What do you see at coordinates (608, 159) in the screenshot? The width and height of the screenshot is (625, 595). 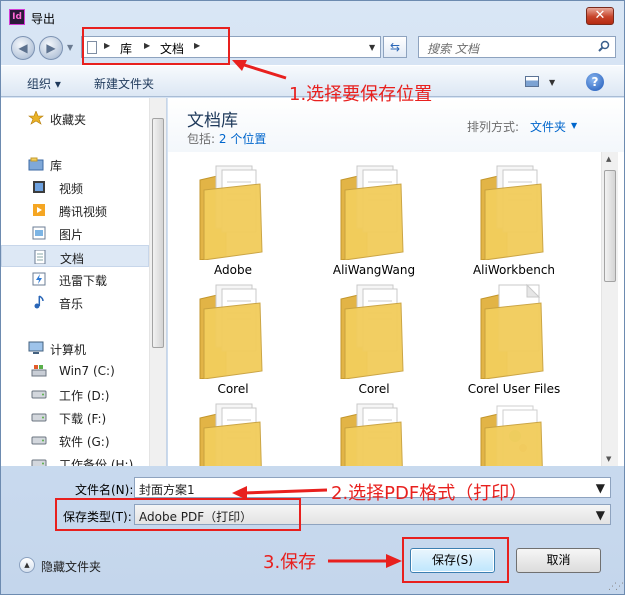 I see `scroll-up-icon: ▲` at bounding box center [608, 159].